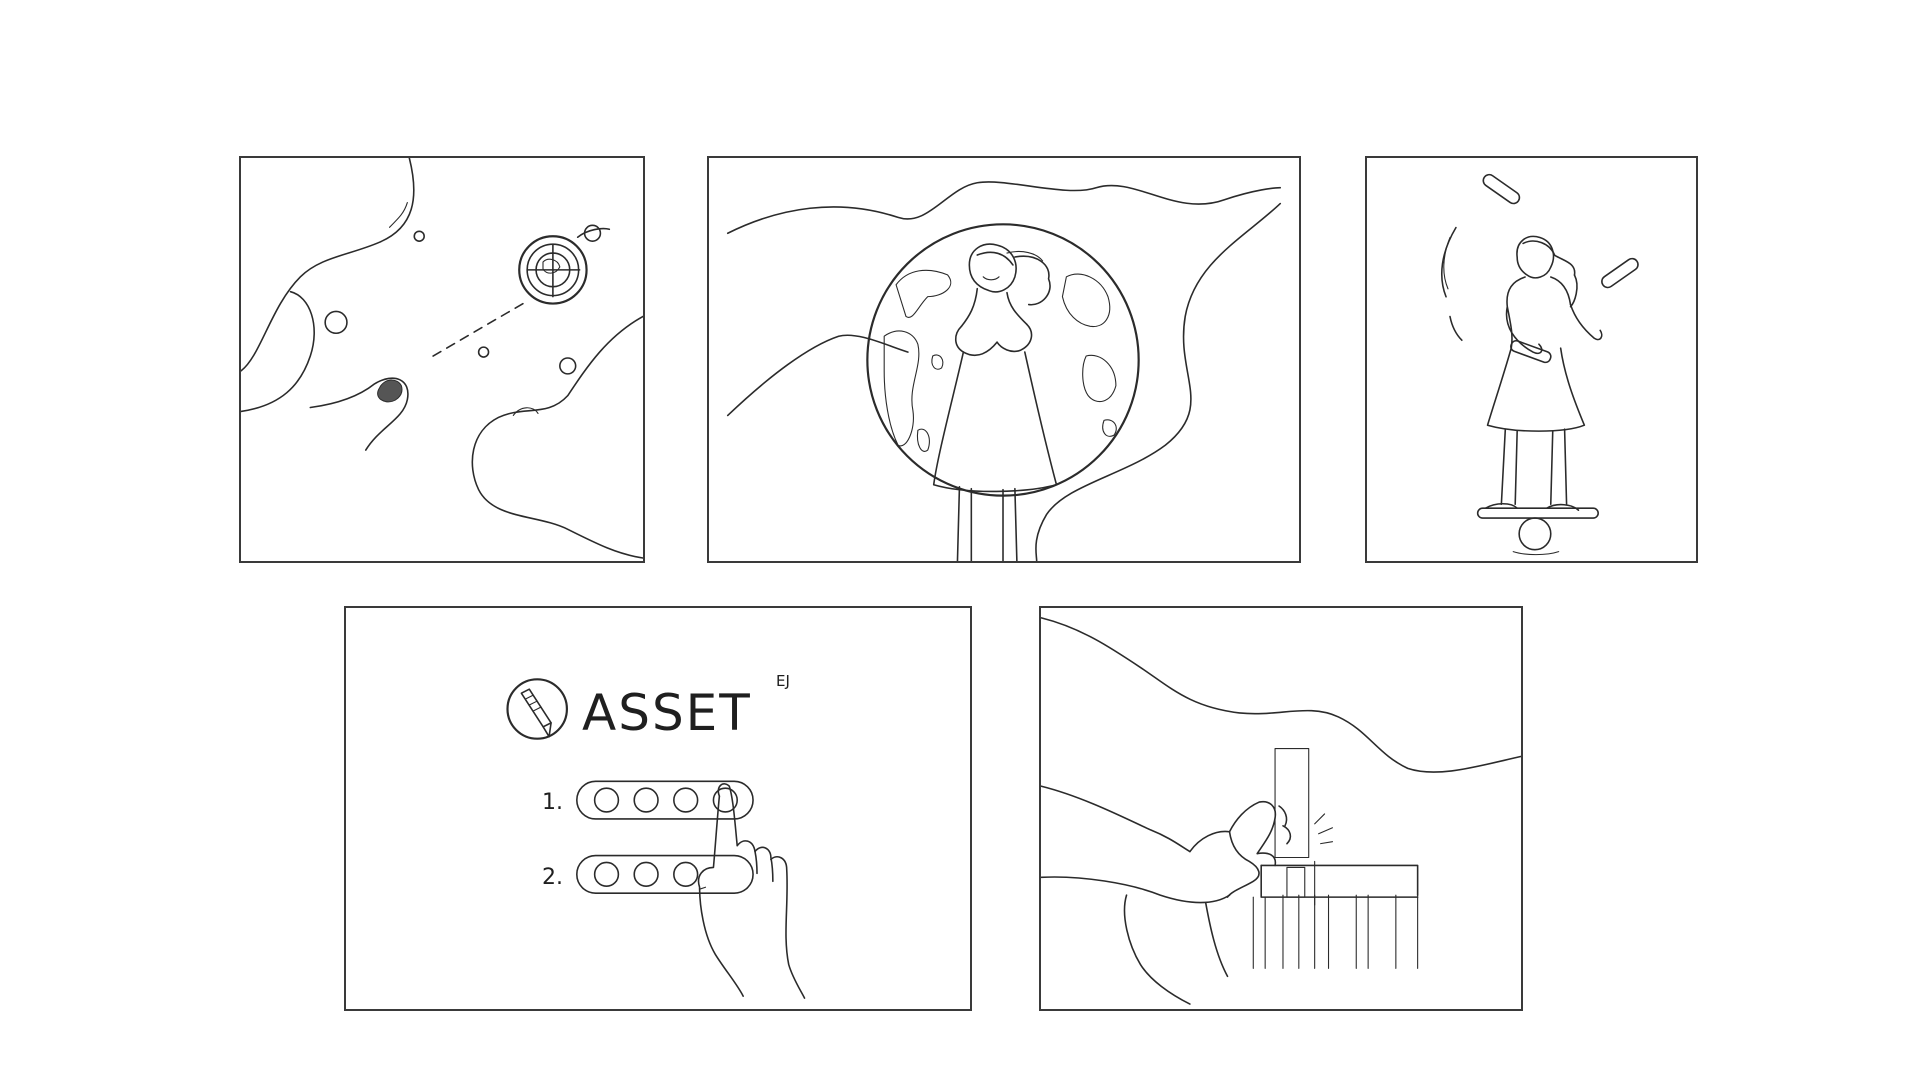 The image size is (1920, 1080). I want to click on storyboard-panel-asset-pin: ASSET EJ 1. 2., so click(658, 808).